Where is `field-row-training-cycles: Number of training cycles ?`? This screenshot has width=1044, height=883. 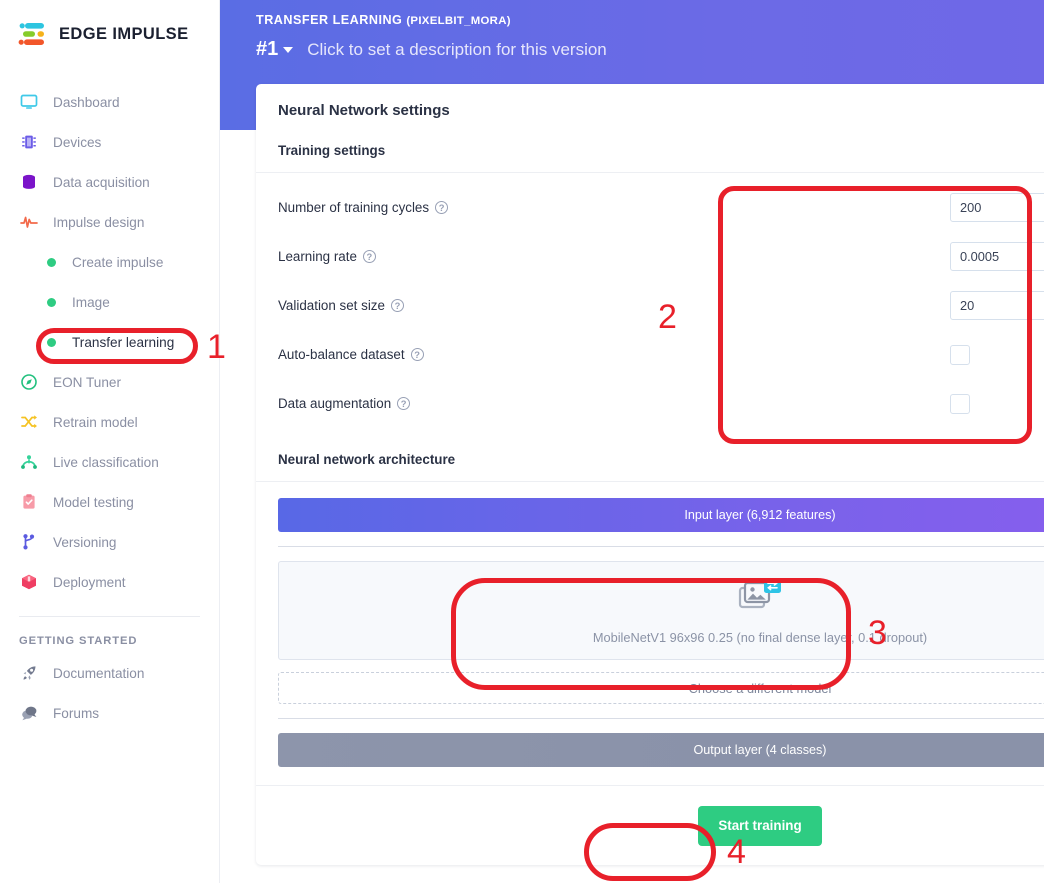 field-row-training-cycles: Number of training cycles ? is located at coordinates (661, 207).